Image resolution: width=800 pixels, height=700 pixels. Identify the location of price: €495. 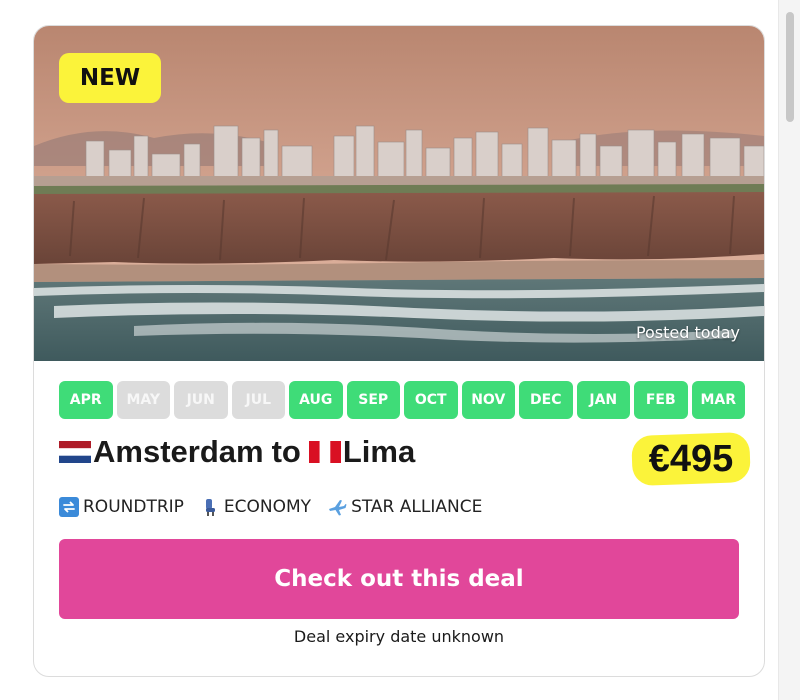
(691, 458).